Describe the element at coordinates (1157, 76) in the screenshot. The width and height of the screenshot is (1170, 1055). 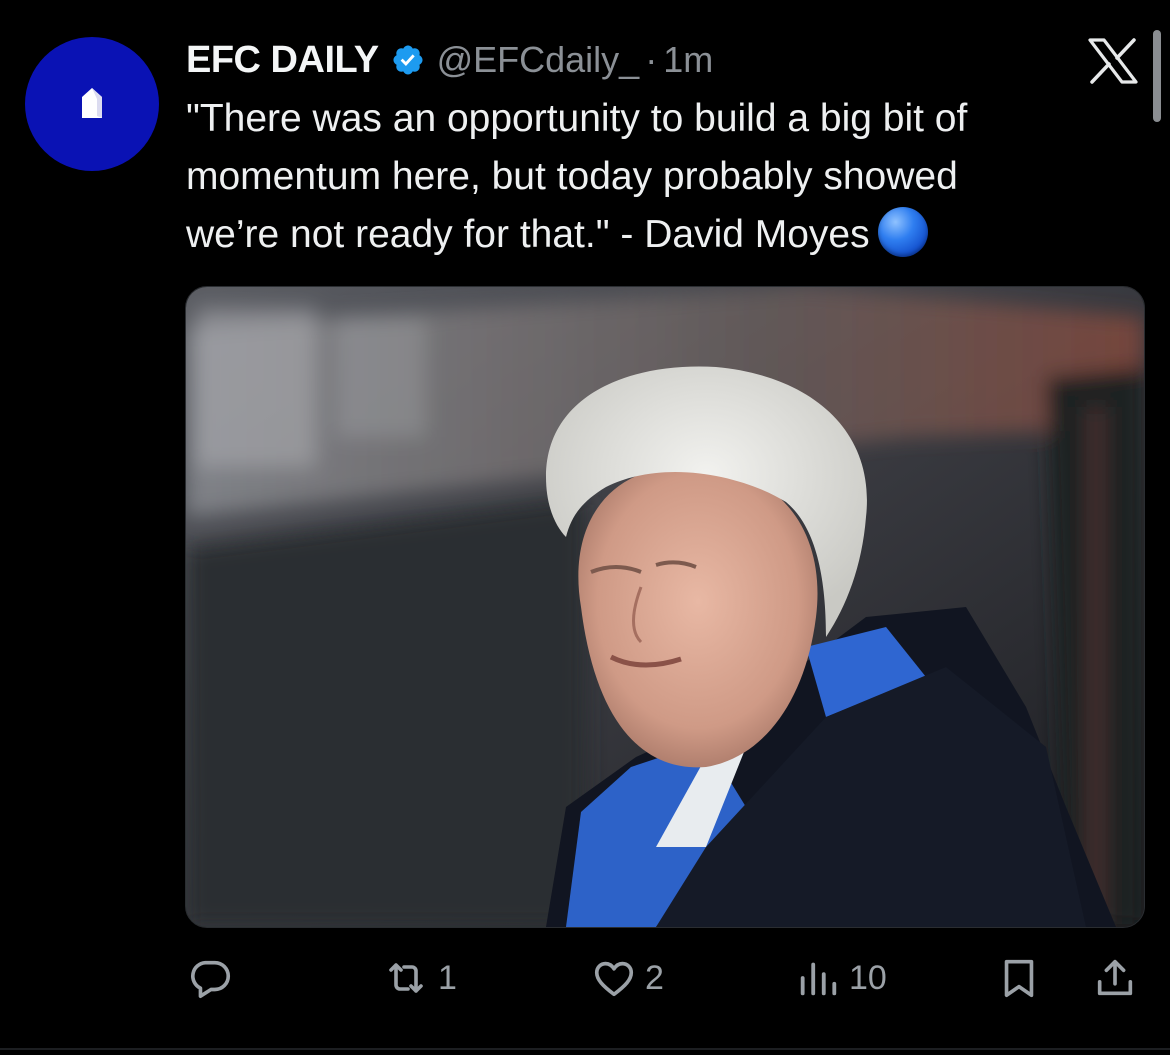
I see `scrollbar-thumb` at that location.